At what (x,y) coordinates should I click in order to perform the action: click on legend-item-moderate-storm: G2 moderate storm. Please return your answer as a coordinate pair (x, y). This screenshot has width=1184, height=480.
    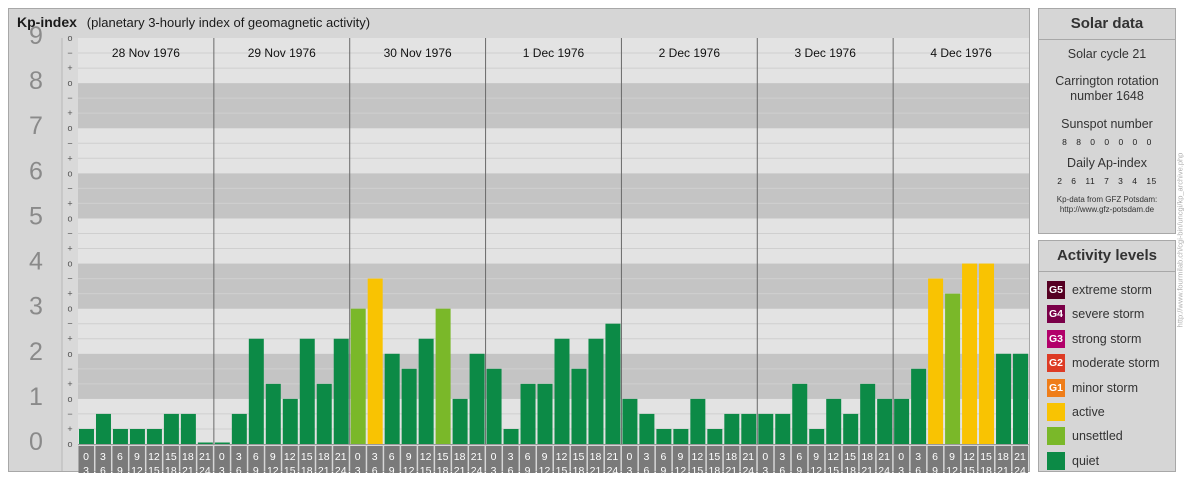
    Looking at the image, I should click on (1107, 363).